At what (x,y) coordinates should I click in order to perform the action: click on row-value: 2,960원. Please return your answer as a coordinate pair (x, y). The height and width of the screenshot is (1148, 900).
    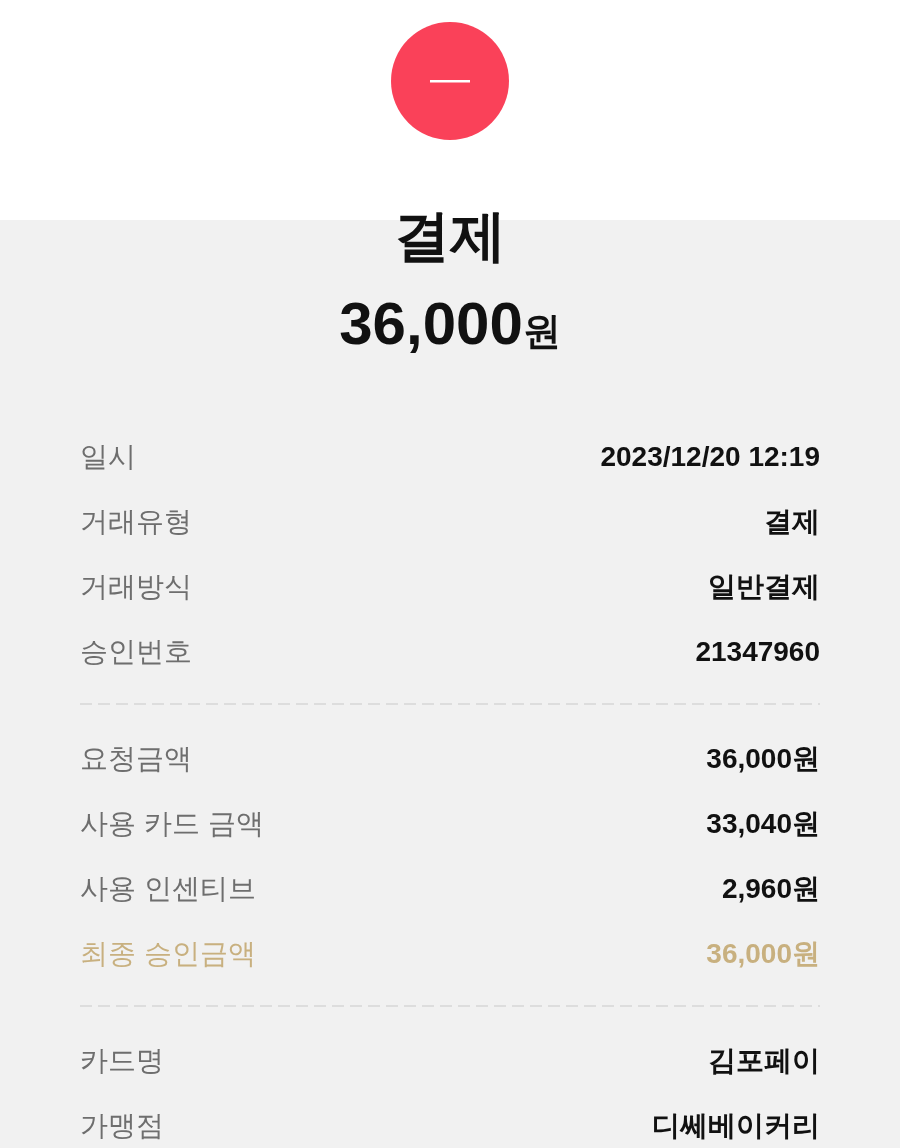
    Looking at the image, I should click on (770, 888).